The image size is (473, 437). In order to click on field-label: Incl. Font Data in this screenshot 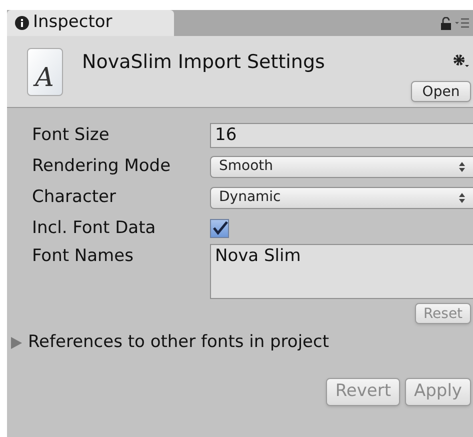, I will do `click(94, 228)`.